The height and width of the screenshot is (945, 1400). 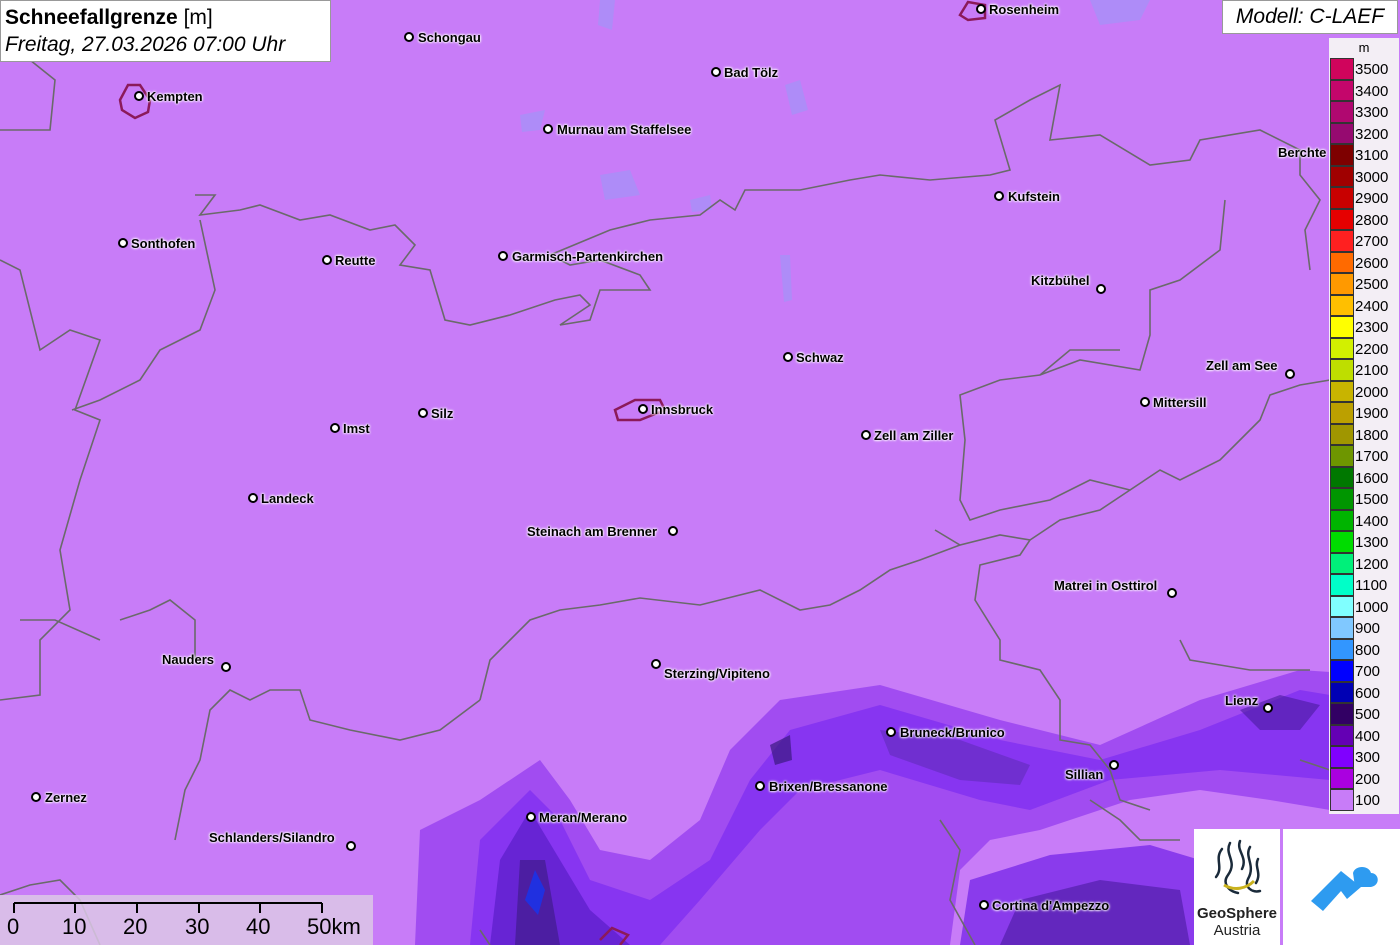 I want to click on legend-entry: 1500, so click(x=1364, y=499).